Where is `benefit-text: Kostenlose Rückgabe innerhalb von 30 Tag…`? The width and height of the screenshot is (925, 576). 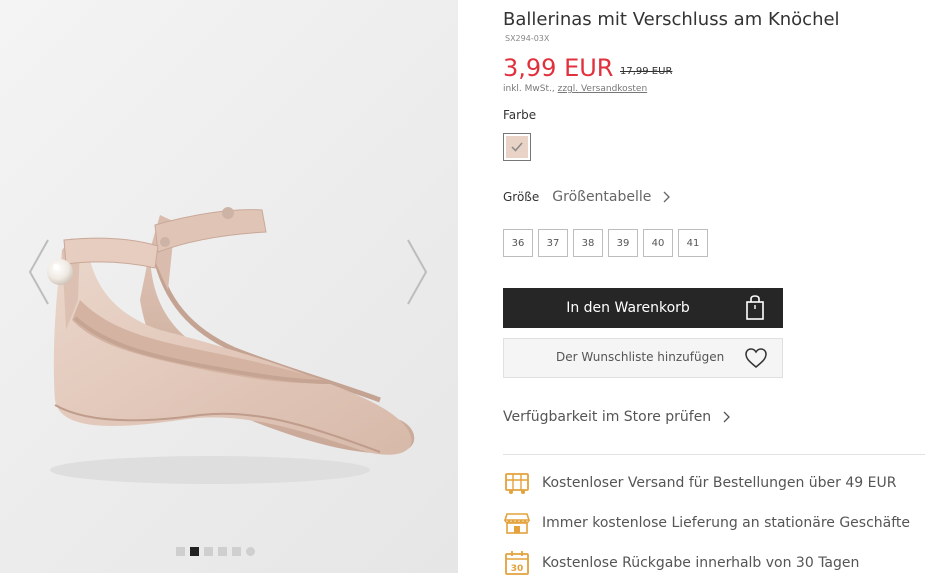
benefit-text: Kostenlose Rückgabe innerhalb von 30 Tag… is located at coordinates (701, 563).